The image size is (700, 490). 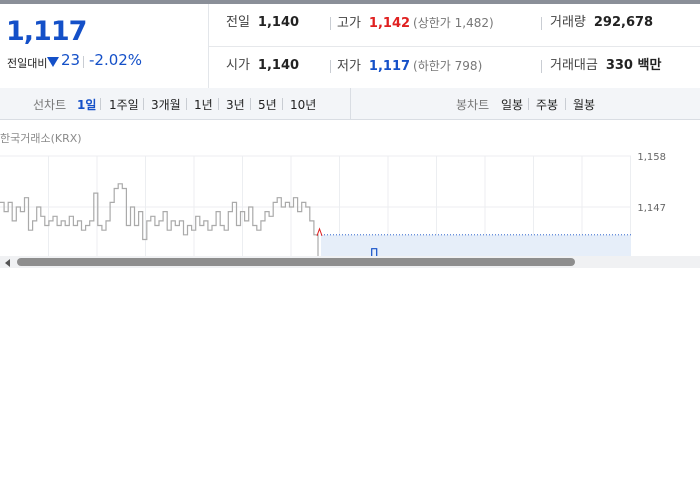 What do you see at coordinates (238, 65) in the screenshot?
I see `open-label: 시가` at bounding box center [238, 65].